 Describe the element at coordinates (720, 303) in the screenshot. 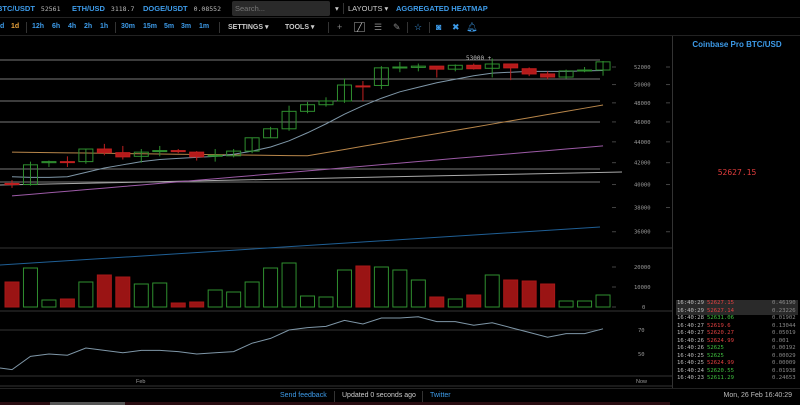

I see `trade-price: 52627.15` at that location.